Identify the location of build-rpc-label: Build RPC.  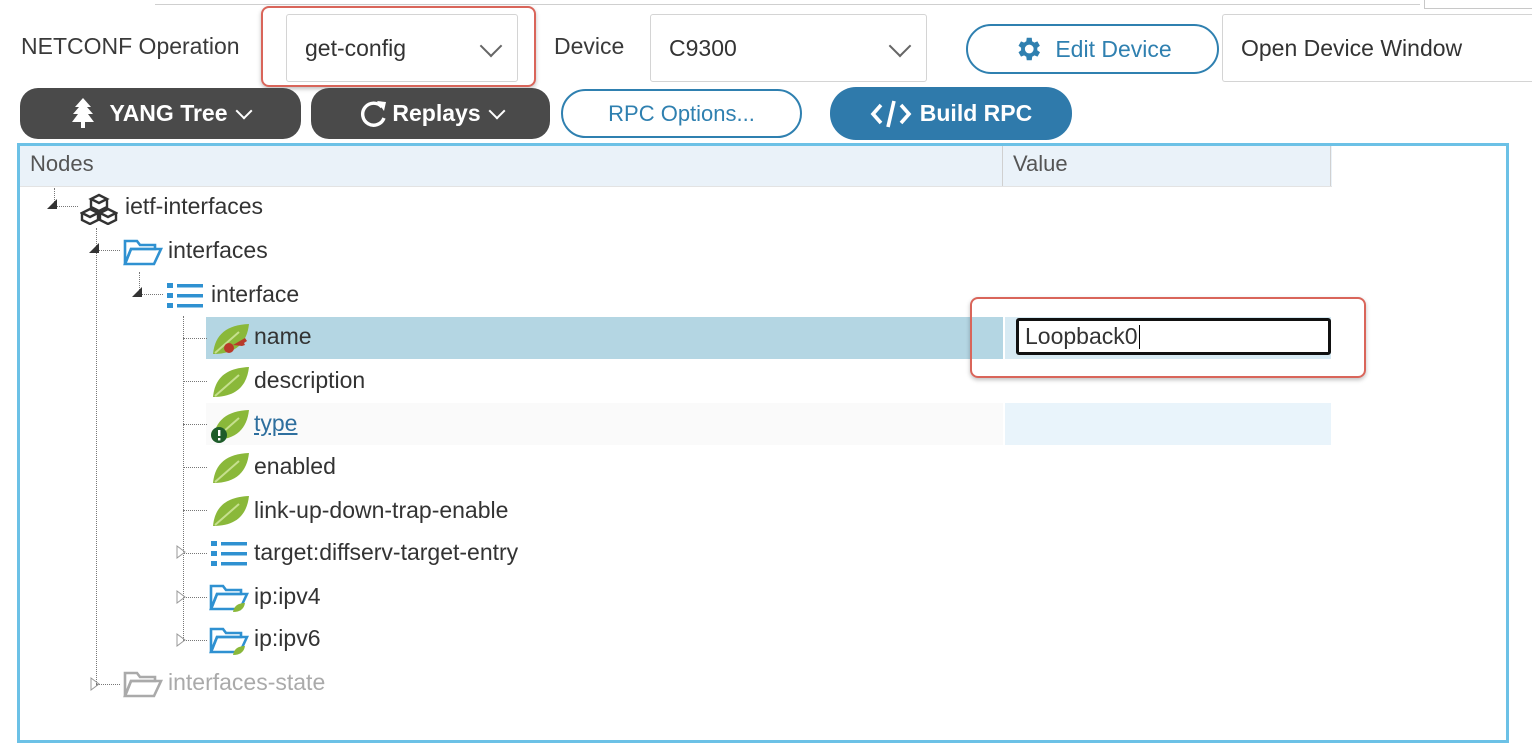
(976, 113).